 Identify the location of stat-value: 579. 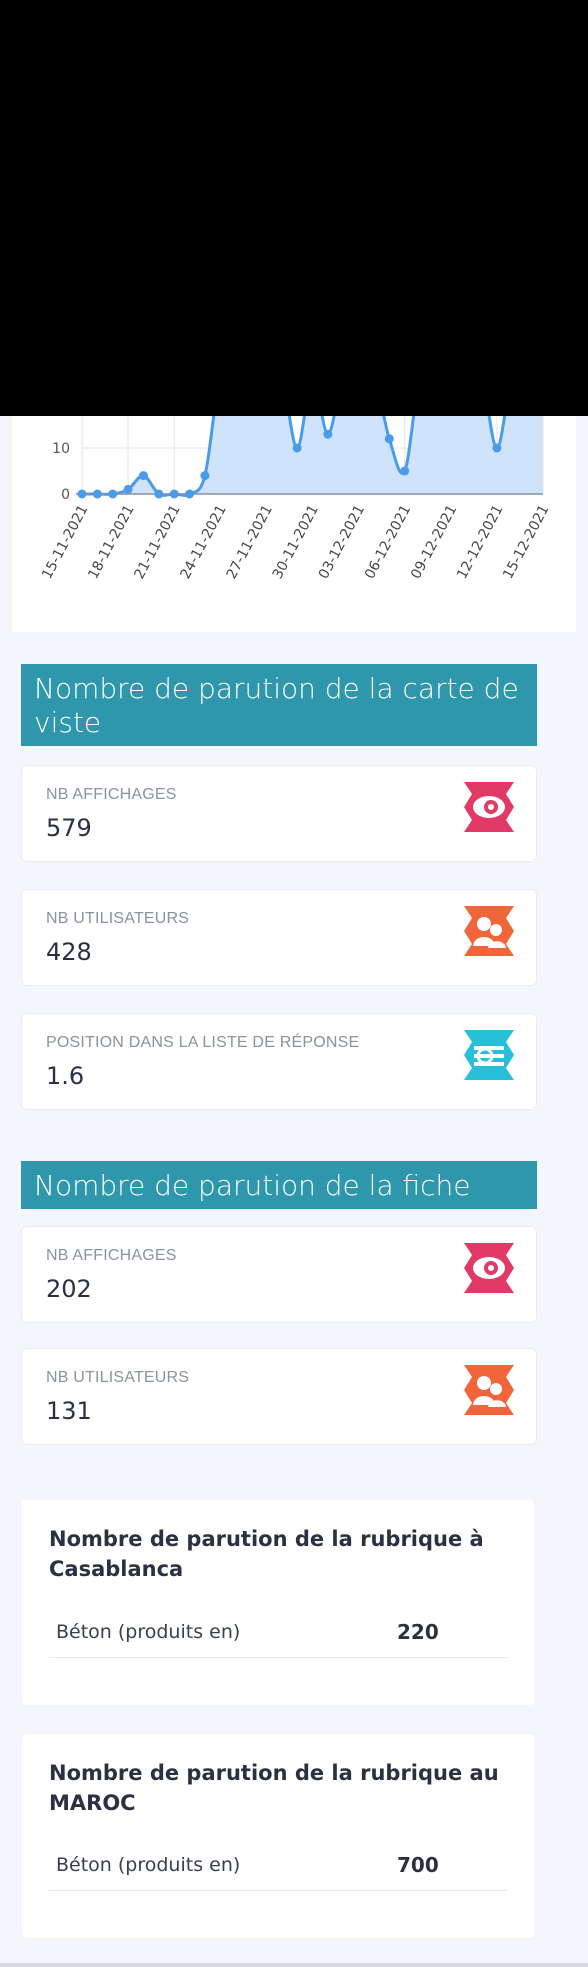
(69, 828).